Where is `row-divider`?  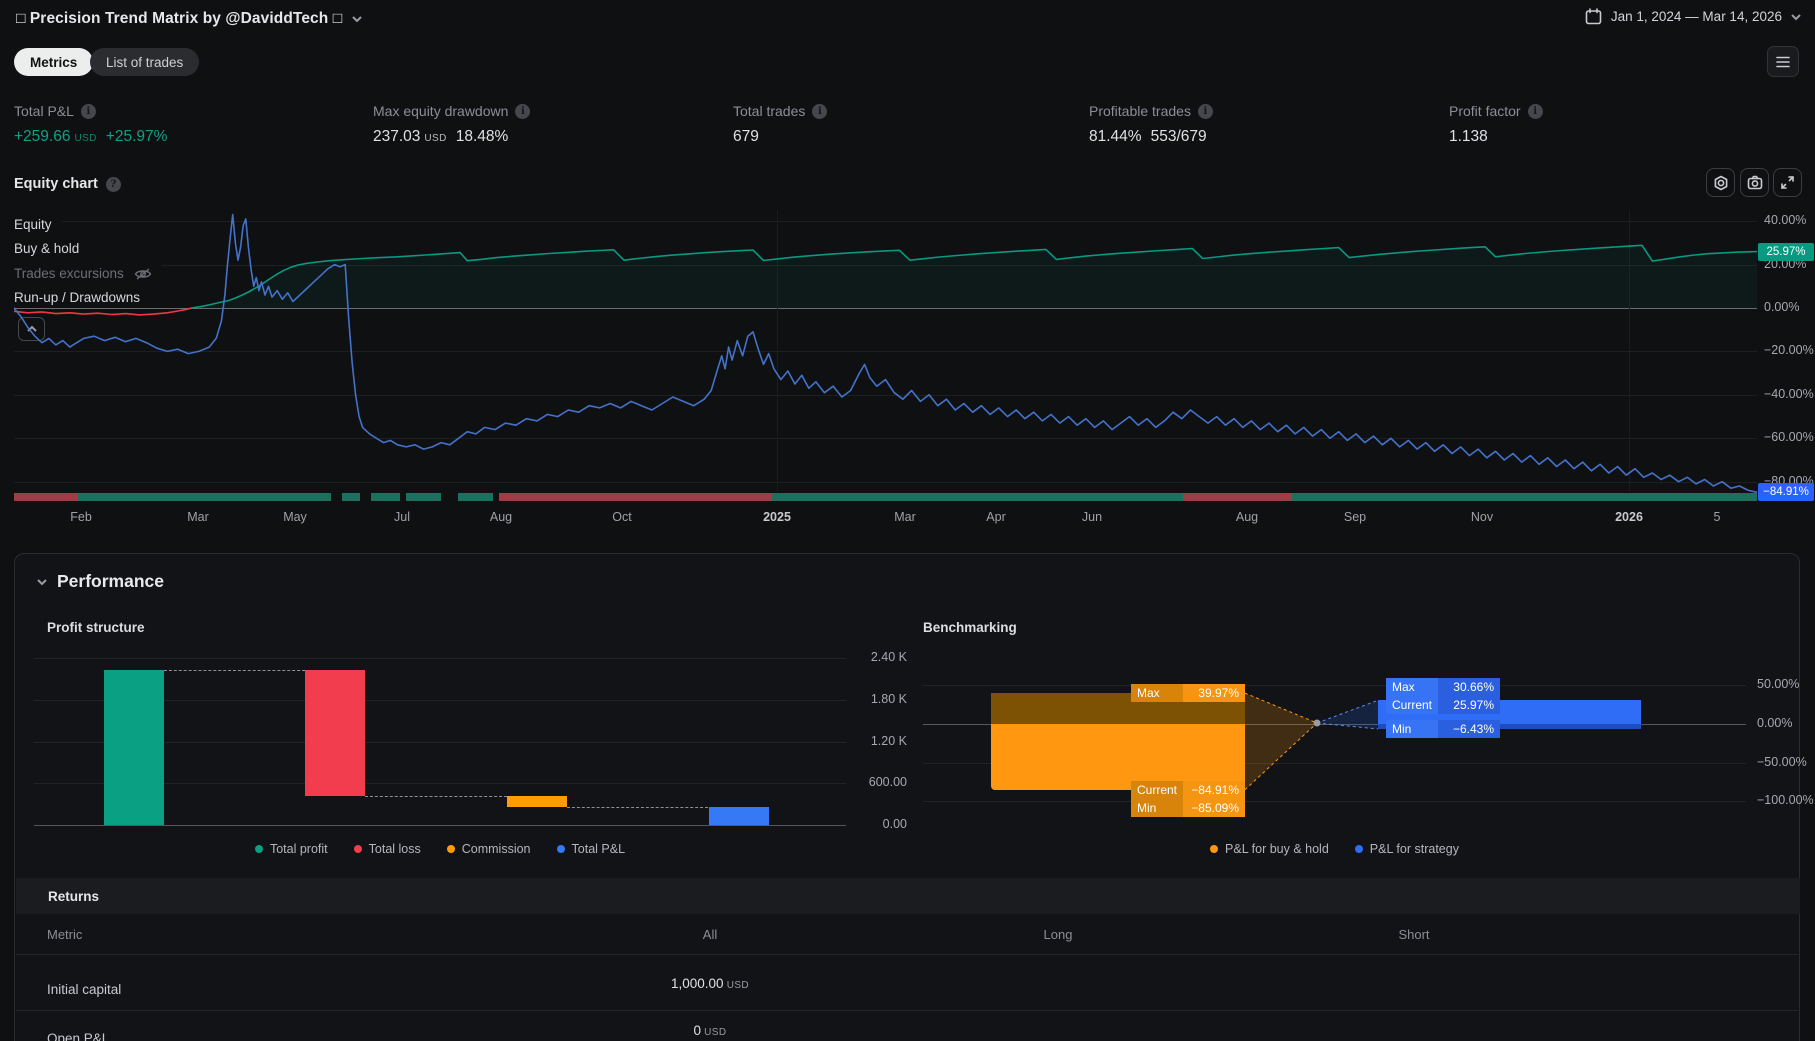
row-divider is located at coordinates (908, 954).